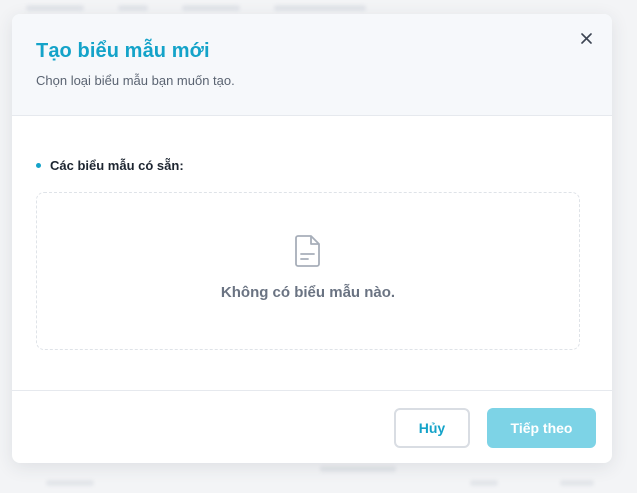  I want to click on close-icon, so click(586, 38).